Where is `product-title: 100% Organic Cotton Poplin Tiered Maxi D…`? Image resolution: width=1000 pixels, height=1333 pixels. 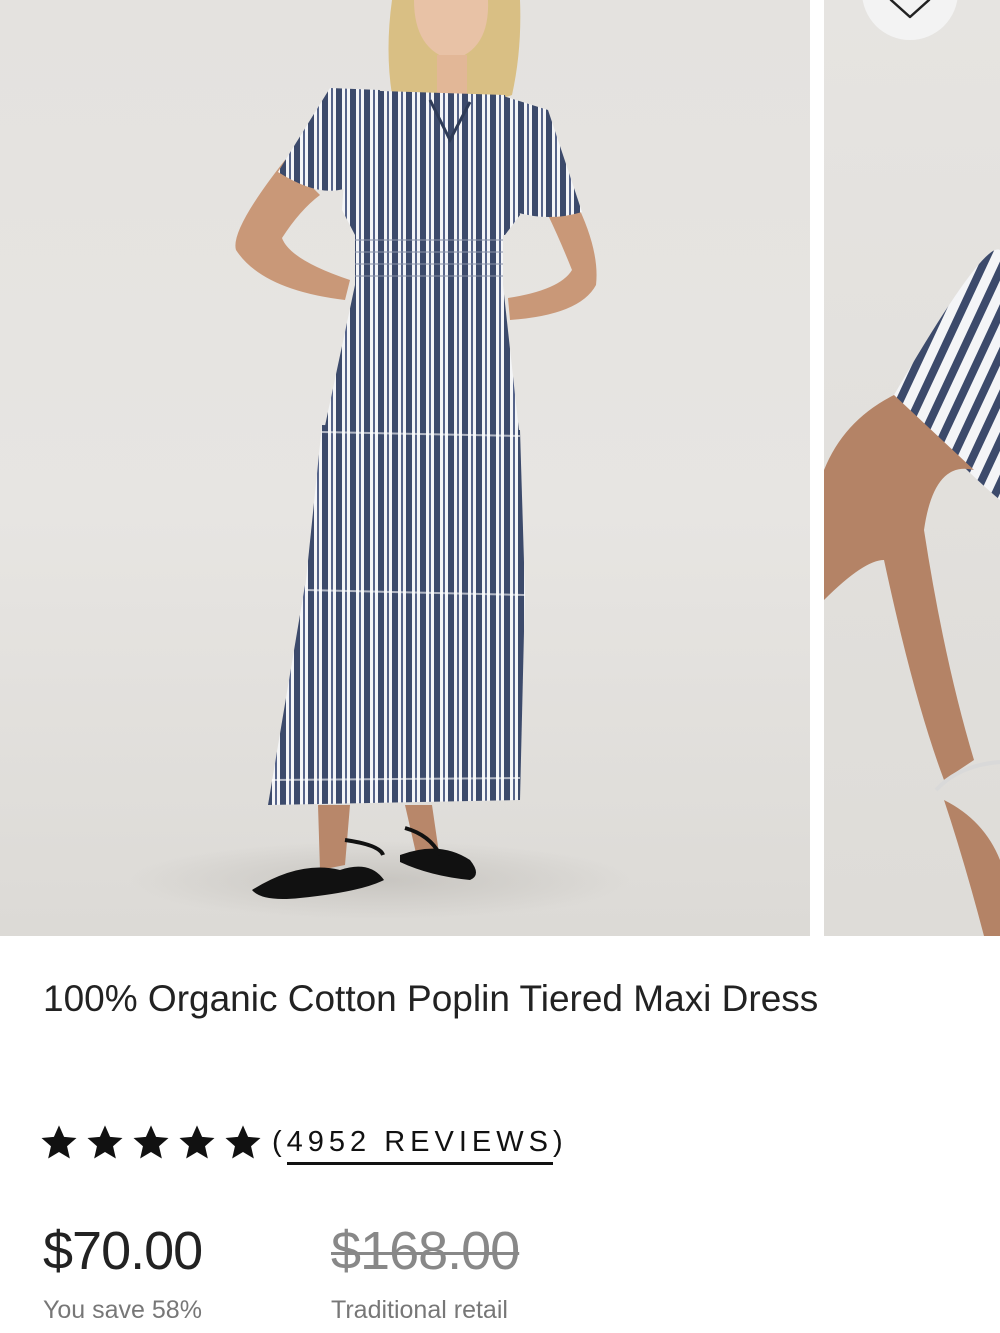
product-title: 100% Organic Cotton Poplin Tiered Maxi D… is located at coordinates (431, 998).